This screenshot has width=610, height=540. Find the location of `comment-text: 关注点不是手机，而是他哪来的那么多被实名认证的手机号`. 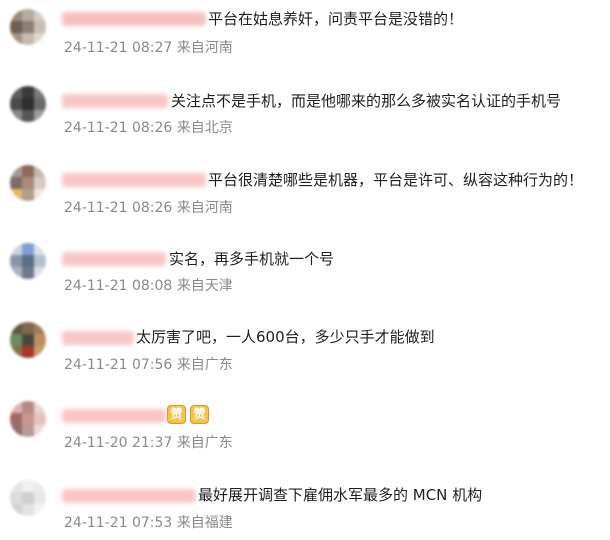

comment-text: 关注点不是手机，而是他哪来的那么多被实名认证的手机号 is located at coordinates (366, 101).